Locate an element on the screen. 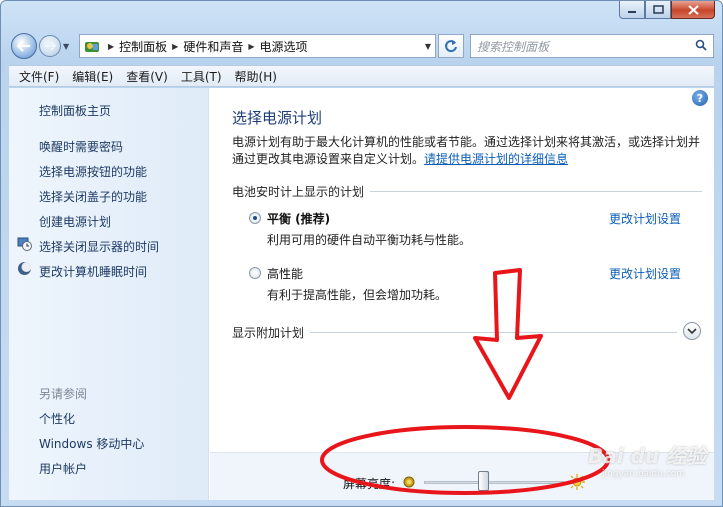  see-also-personalize: 个性化 is located at coordinates (57, 418).